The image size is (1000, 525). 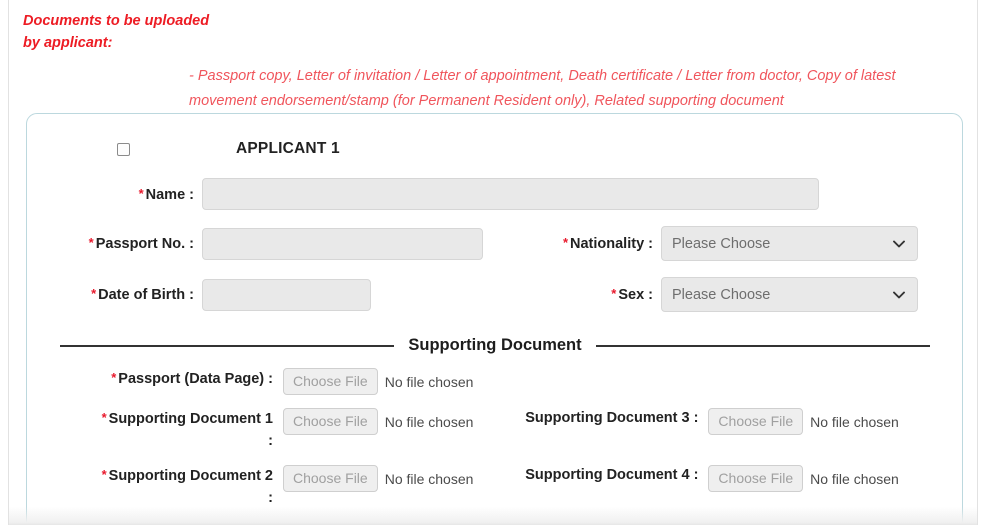 What do you see at coordinates (612, 418) in the screenshot?
I see `supporting-document-3-label: Supporting Document 3 :` at bounding box center [612, 418].